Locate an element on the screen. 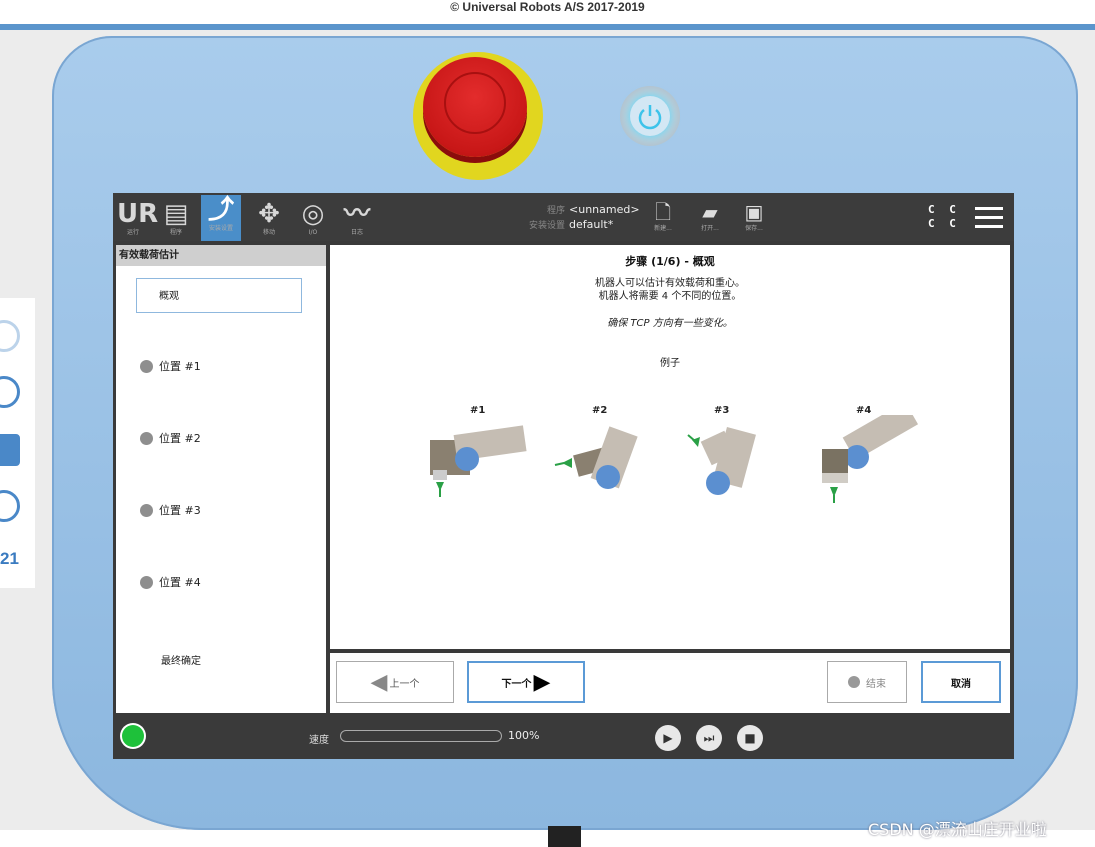 The image size is (1095, 847). circle-icon is located at coordinates (10, 506).